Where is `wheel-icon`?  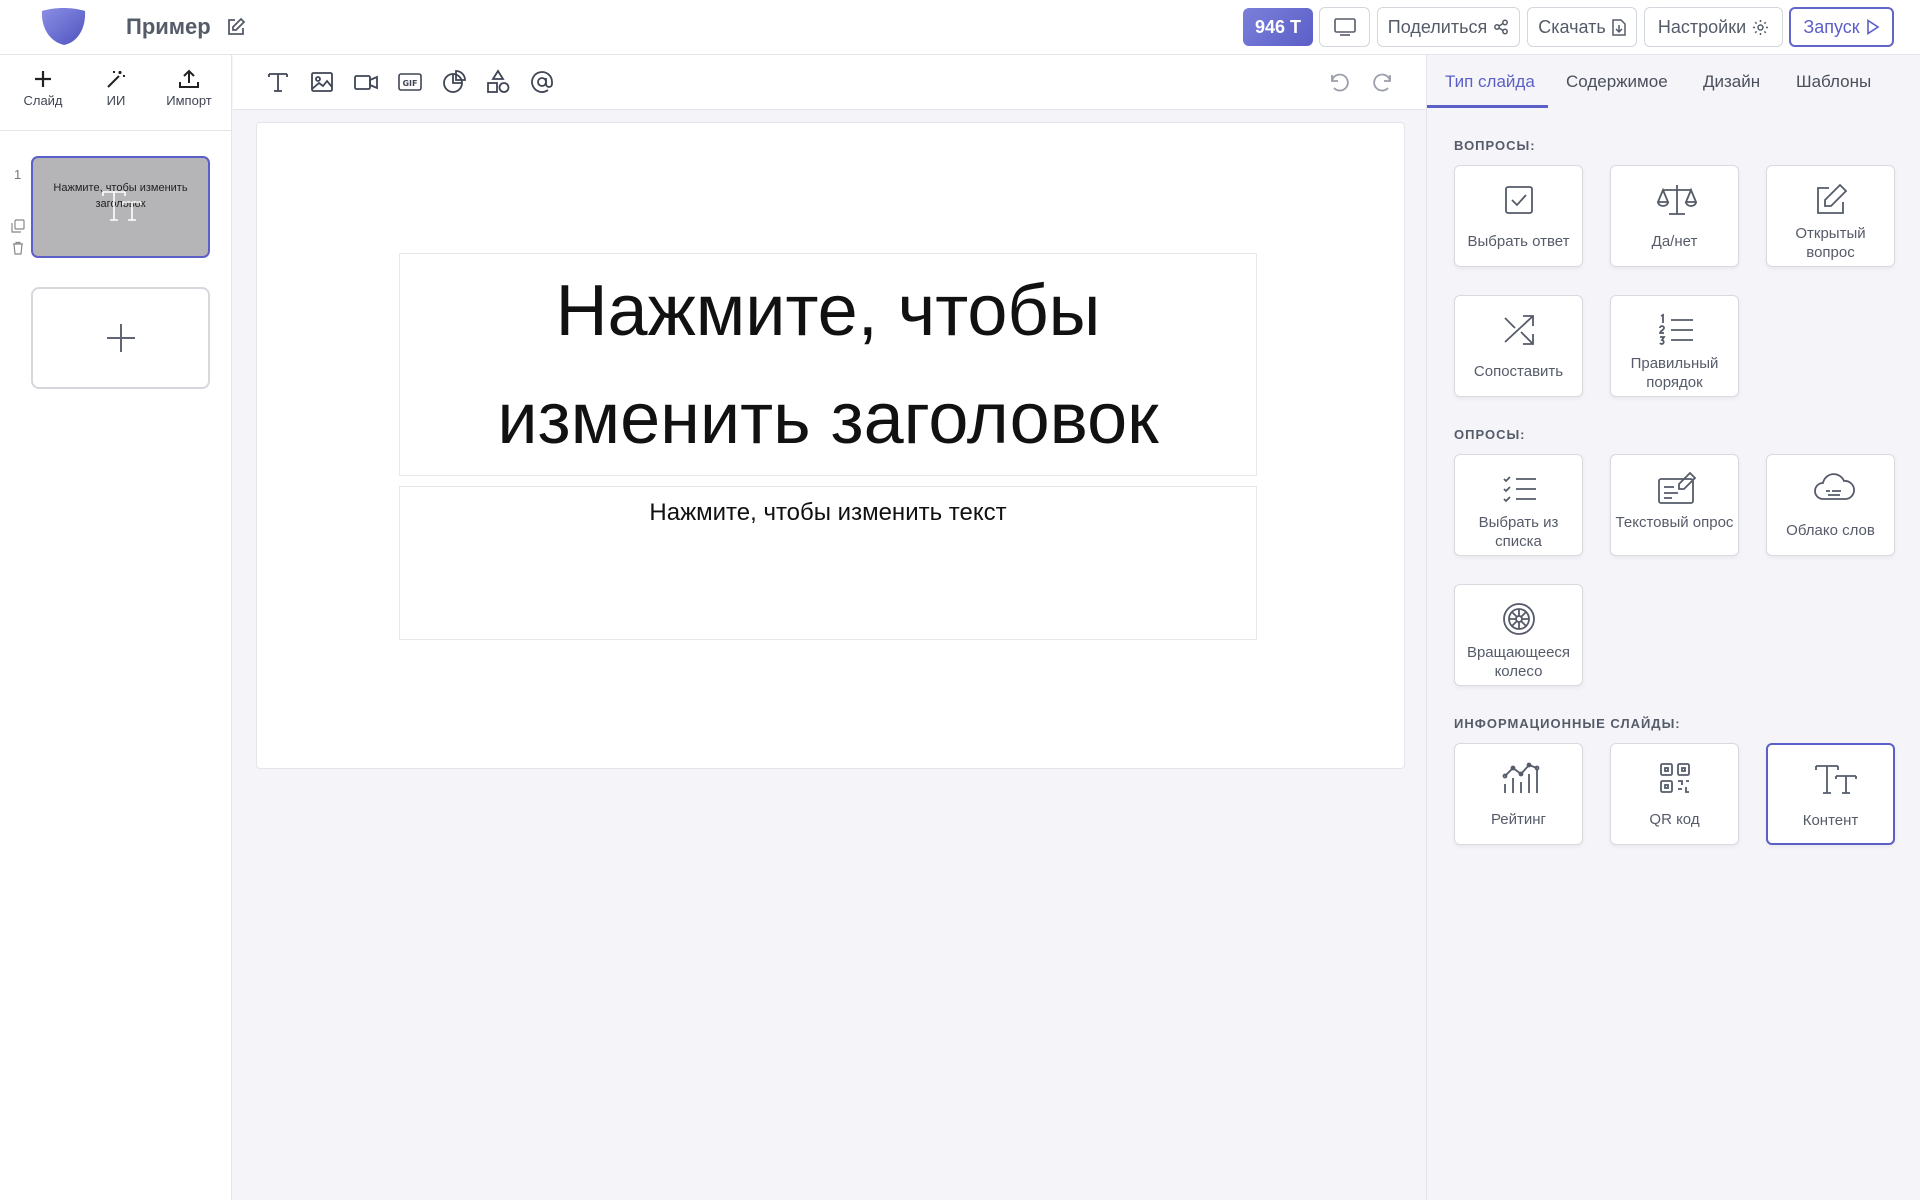 wheel-icon is located at coordinates (1519, 619).